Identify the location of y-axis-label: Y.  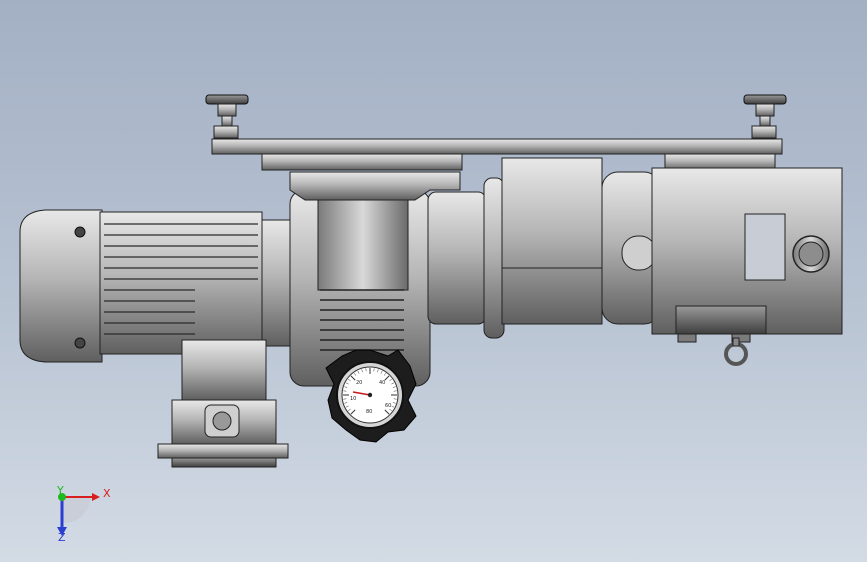
(60, 490).